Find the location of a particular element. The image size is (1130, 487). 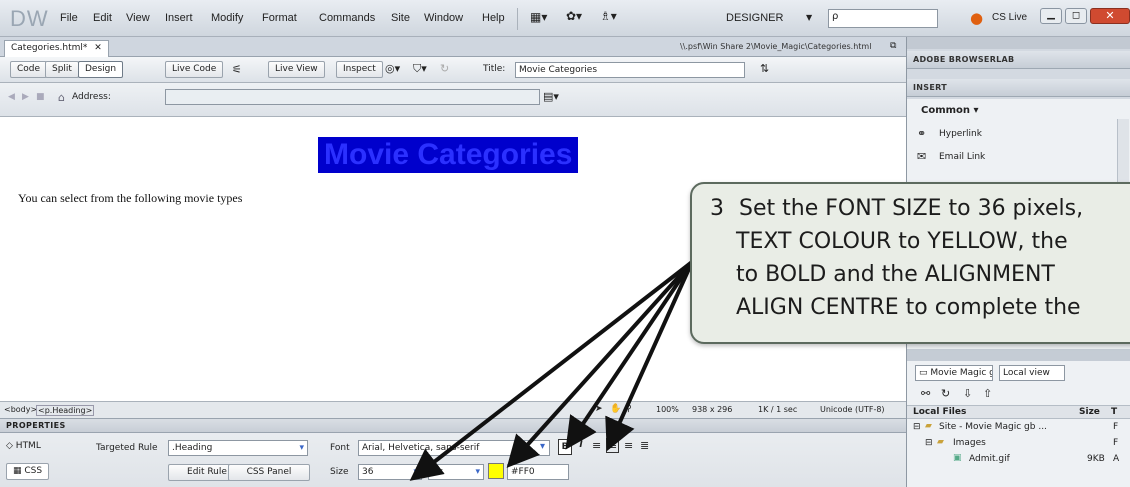

put-files-icon: ⇧ is located at coordinates (987, 393).